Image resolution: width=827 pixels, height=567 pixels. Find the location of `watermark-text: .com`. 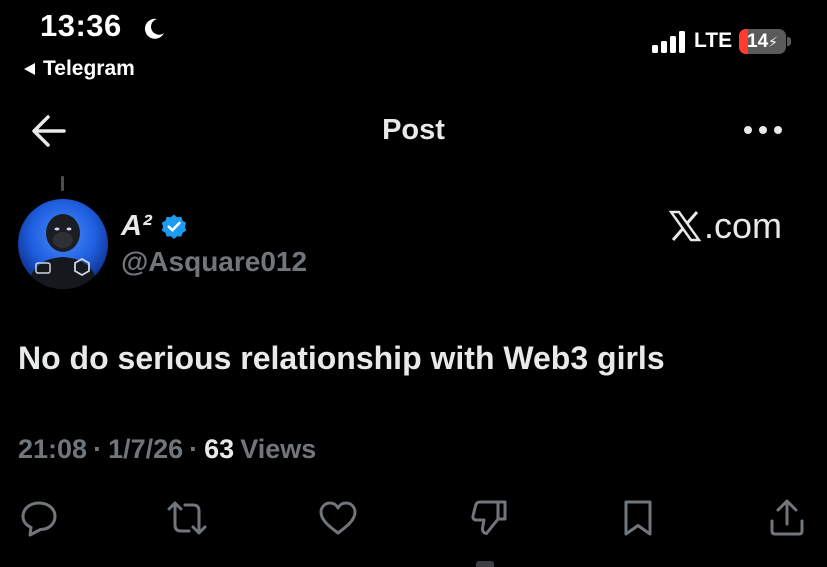

watermark-text: .com is located at coordinates (743, 225).